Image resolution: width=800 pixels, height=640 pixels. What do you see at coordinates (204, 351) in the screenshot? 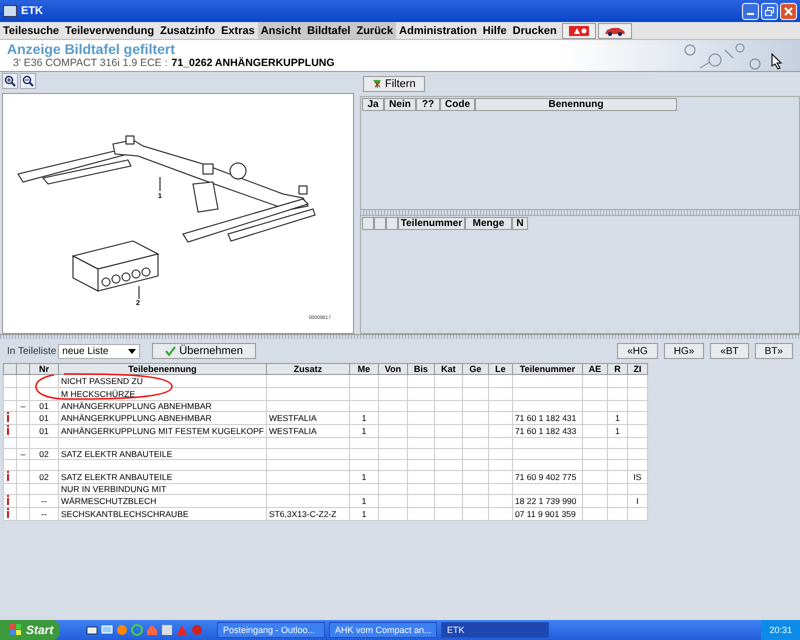
I see `apply-button: Übernehmen` at bounding box center [204, 351].